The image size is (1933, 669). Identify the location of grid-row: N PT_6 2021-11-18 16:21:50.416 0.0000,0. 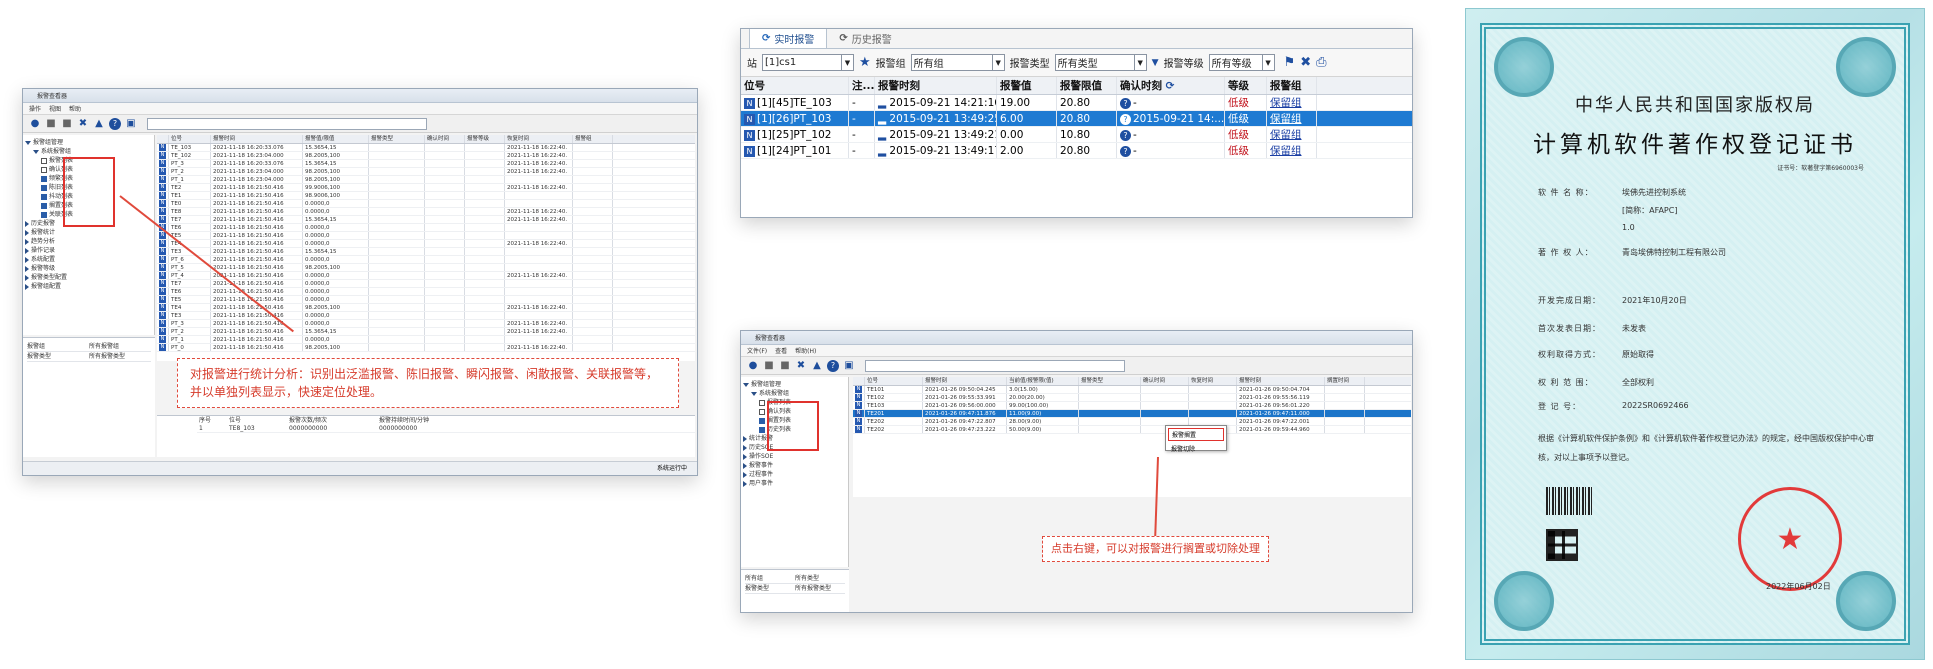
(426, 260).